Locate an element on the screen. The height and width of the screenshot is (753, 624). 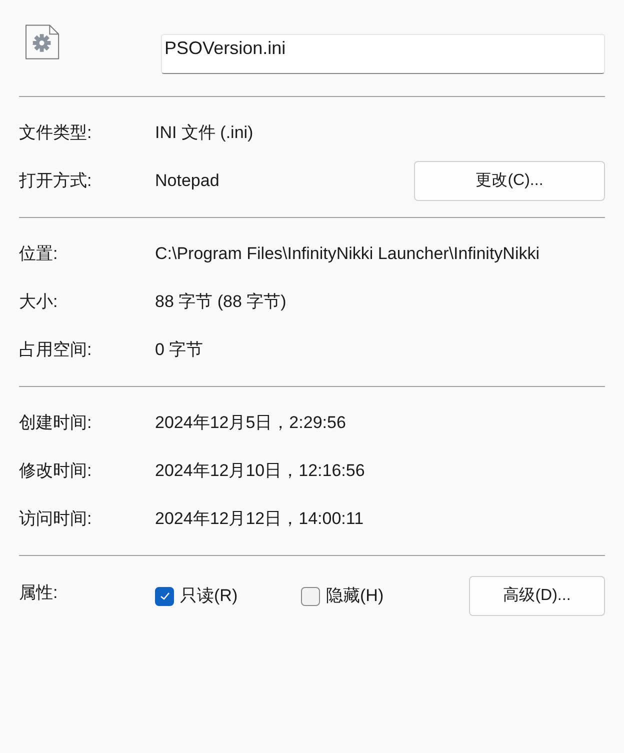
field-label: 位置: is located at coordinates (39, 254).